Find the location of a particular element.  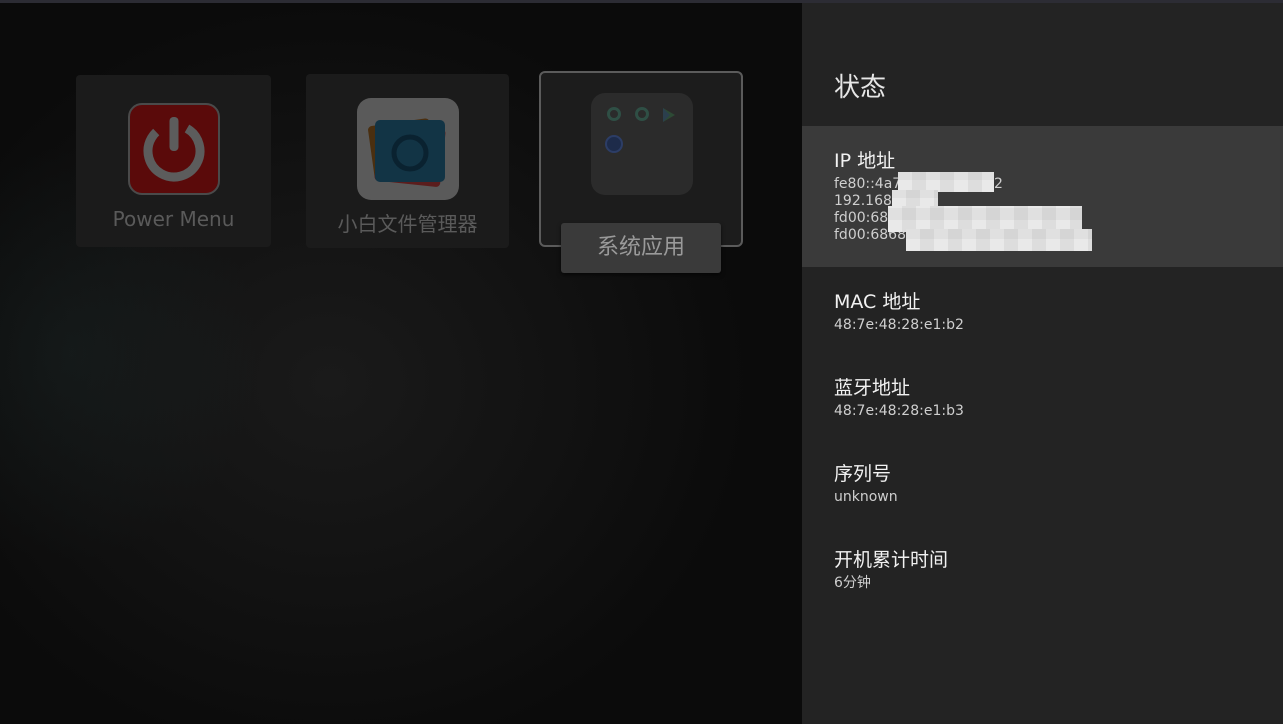

app-tile-file-manager: 小白文件管理器 is located at coordinates (407, 161).